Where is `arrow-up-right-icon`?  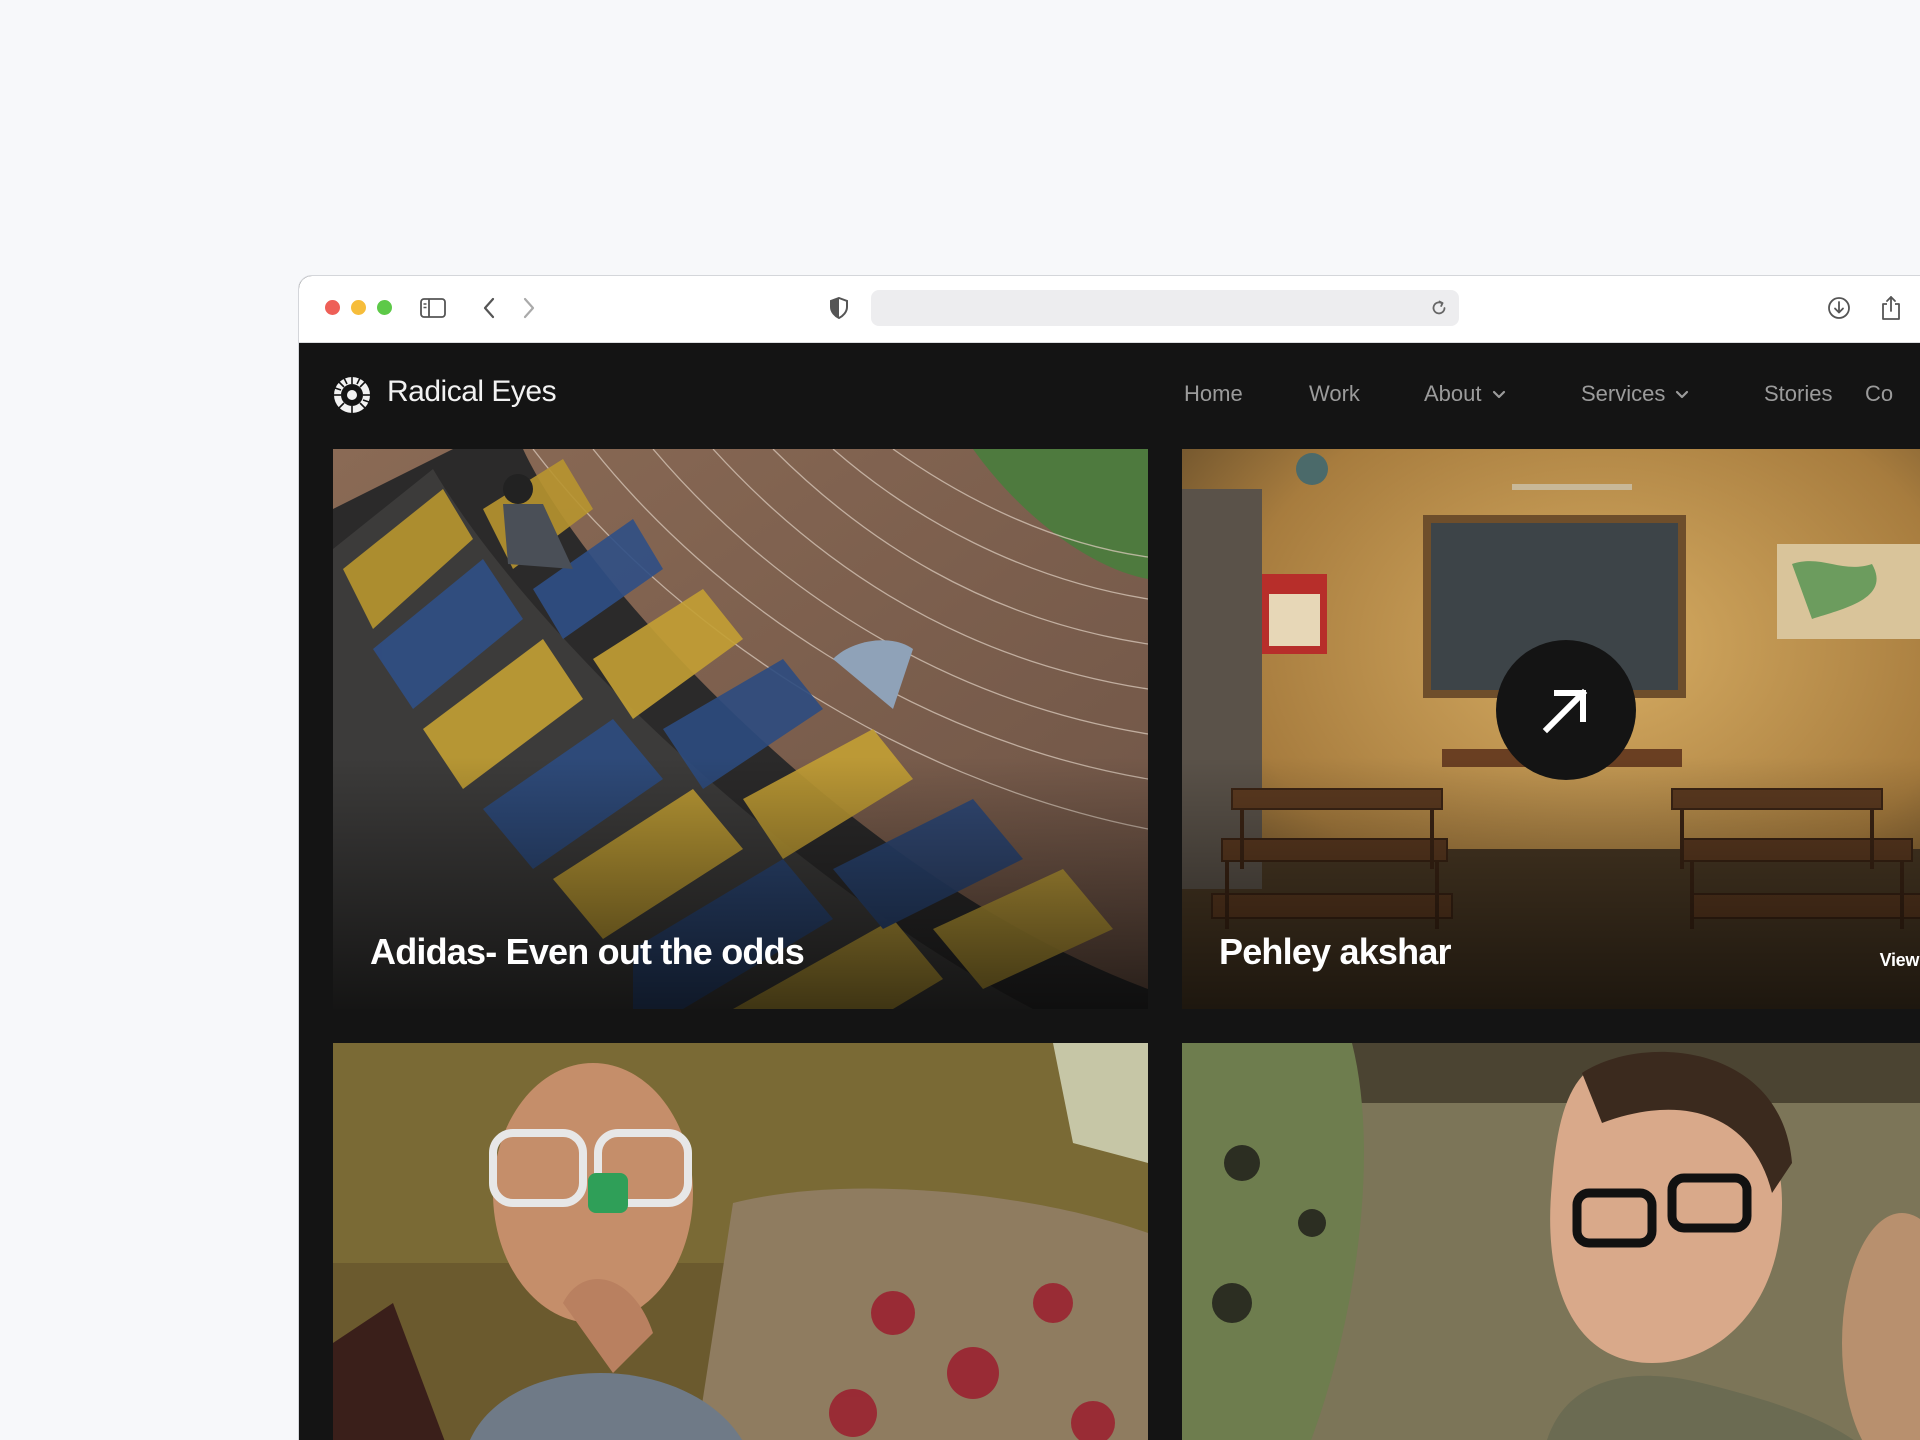 arrow-up-right-icon is located at coordinates (1565, 711).